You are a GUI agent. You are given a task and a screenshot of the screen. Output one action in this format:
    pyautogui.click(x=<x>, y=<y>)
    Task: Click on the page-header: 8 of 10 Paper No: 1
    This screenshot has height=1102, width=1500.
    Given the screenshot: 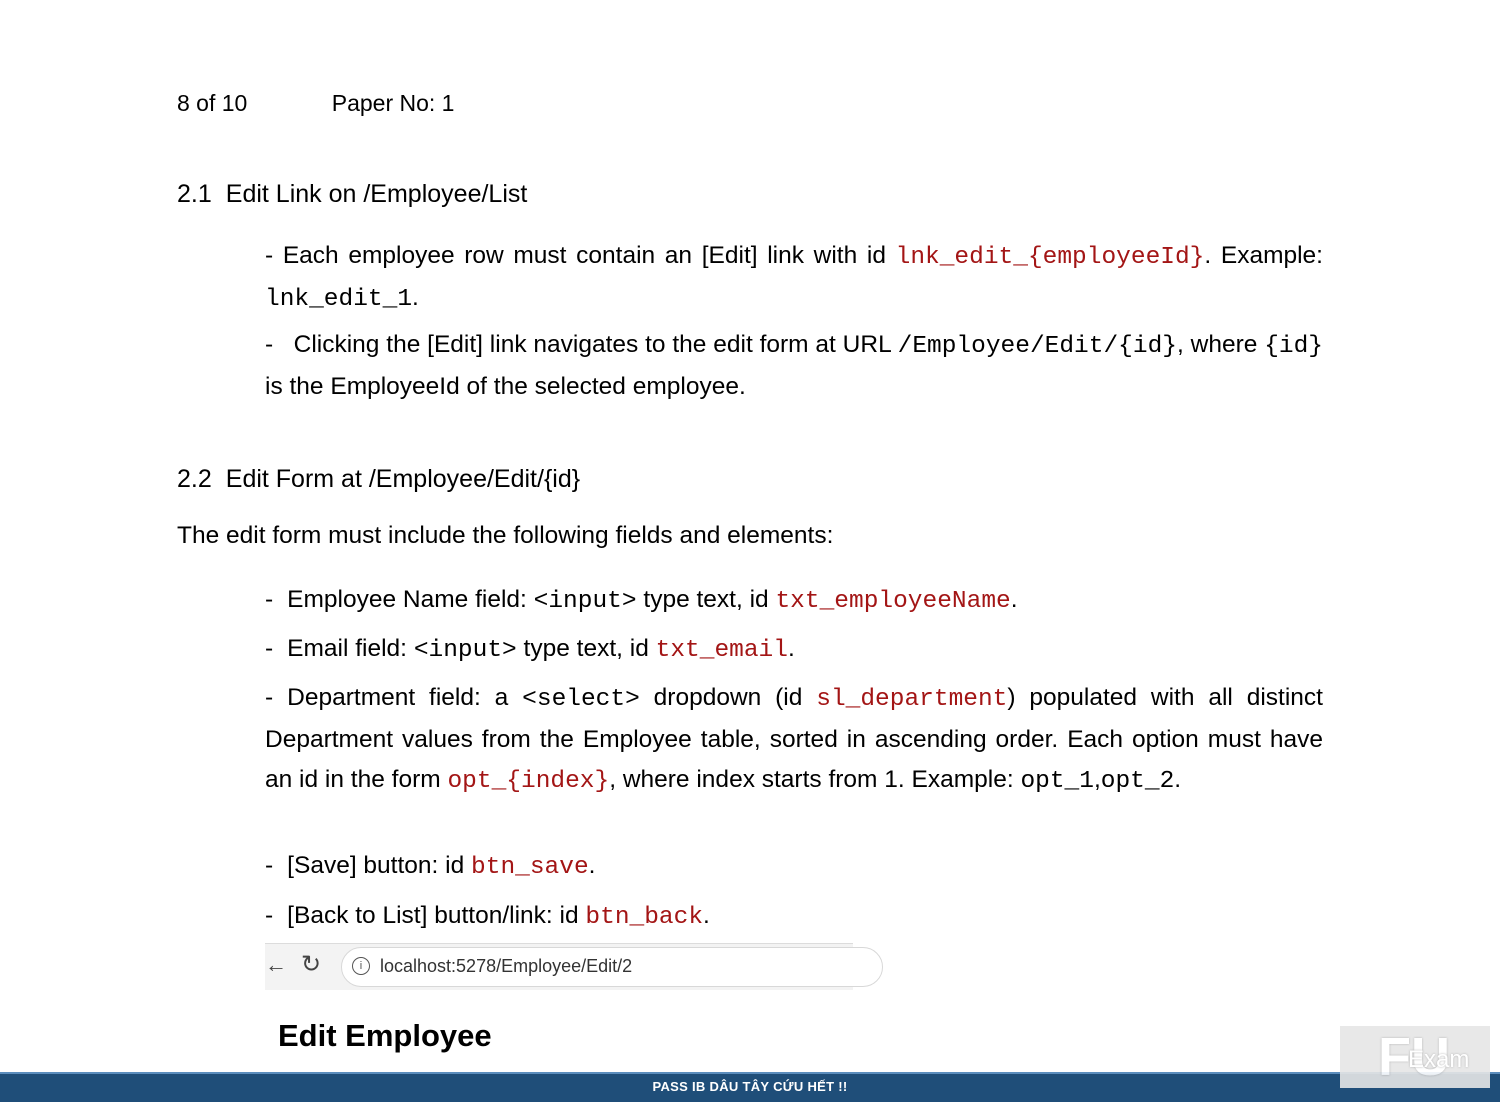 What is the action you would take?
    pyautogui.click(x=315, y=103)
    